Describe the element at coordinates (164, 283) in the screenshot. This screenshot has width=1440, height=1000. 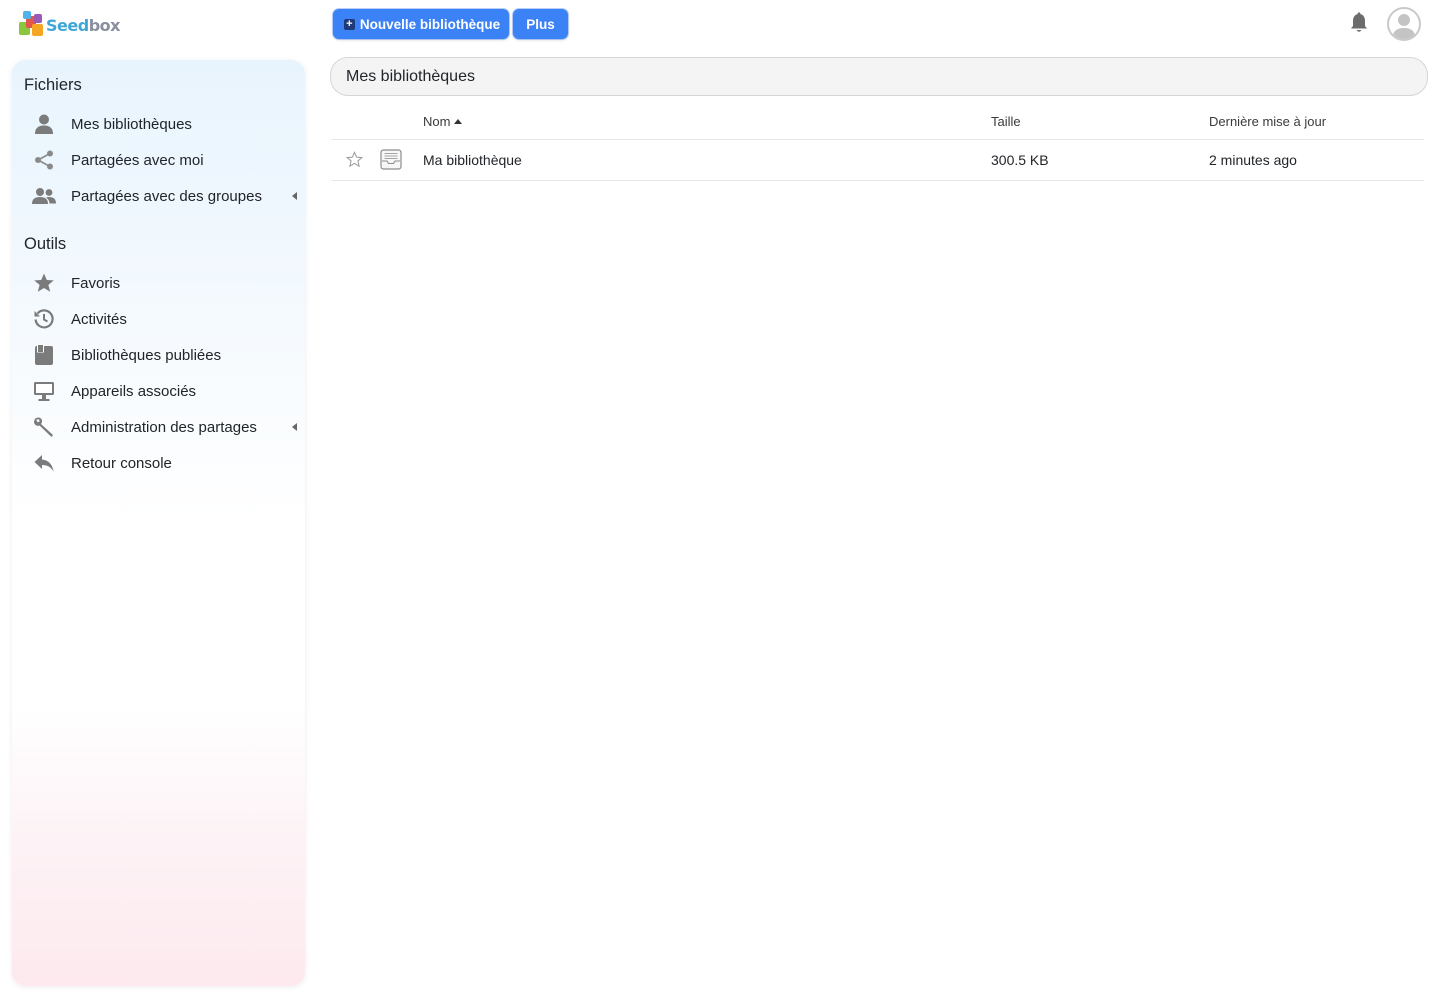
I see `sidebar-item-favorites: Favoris` at that location.